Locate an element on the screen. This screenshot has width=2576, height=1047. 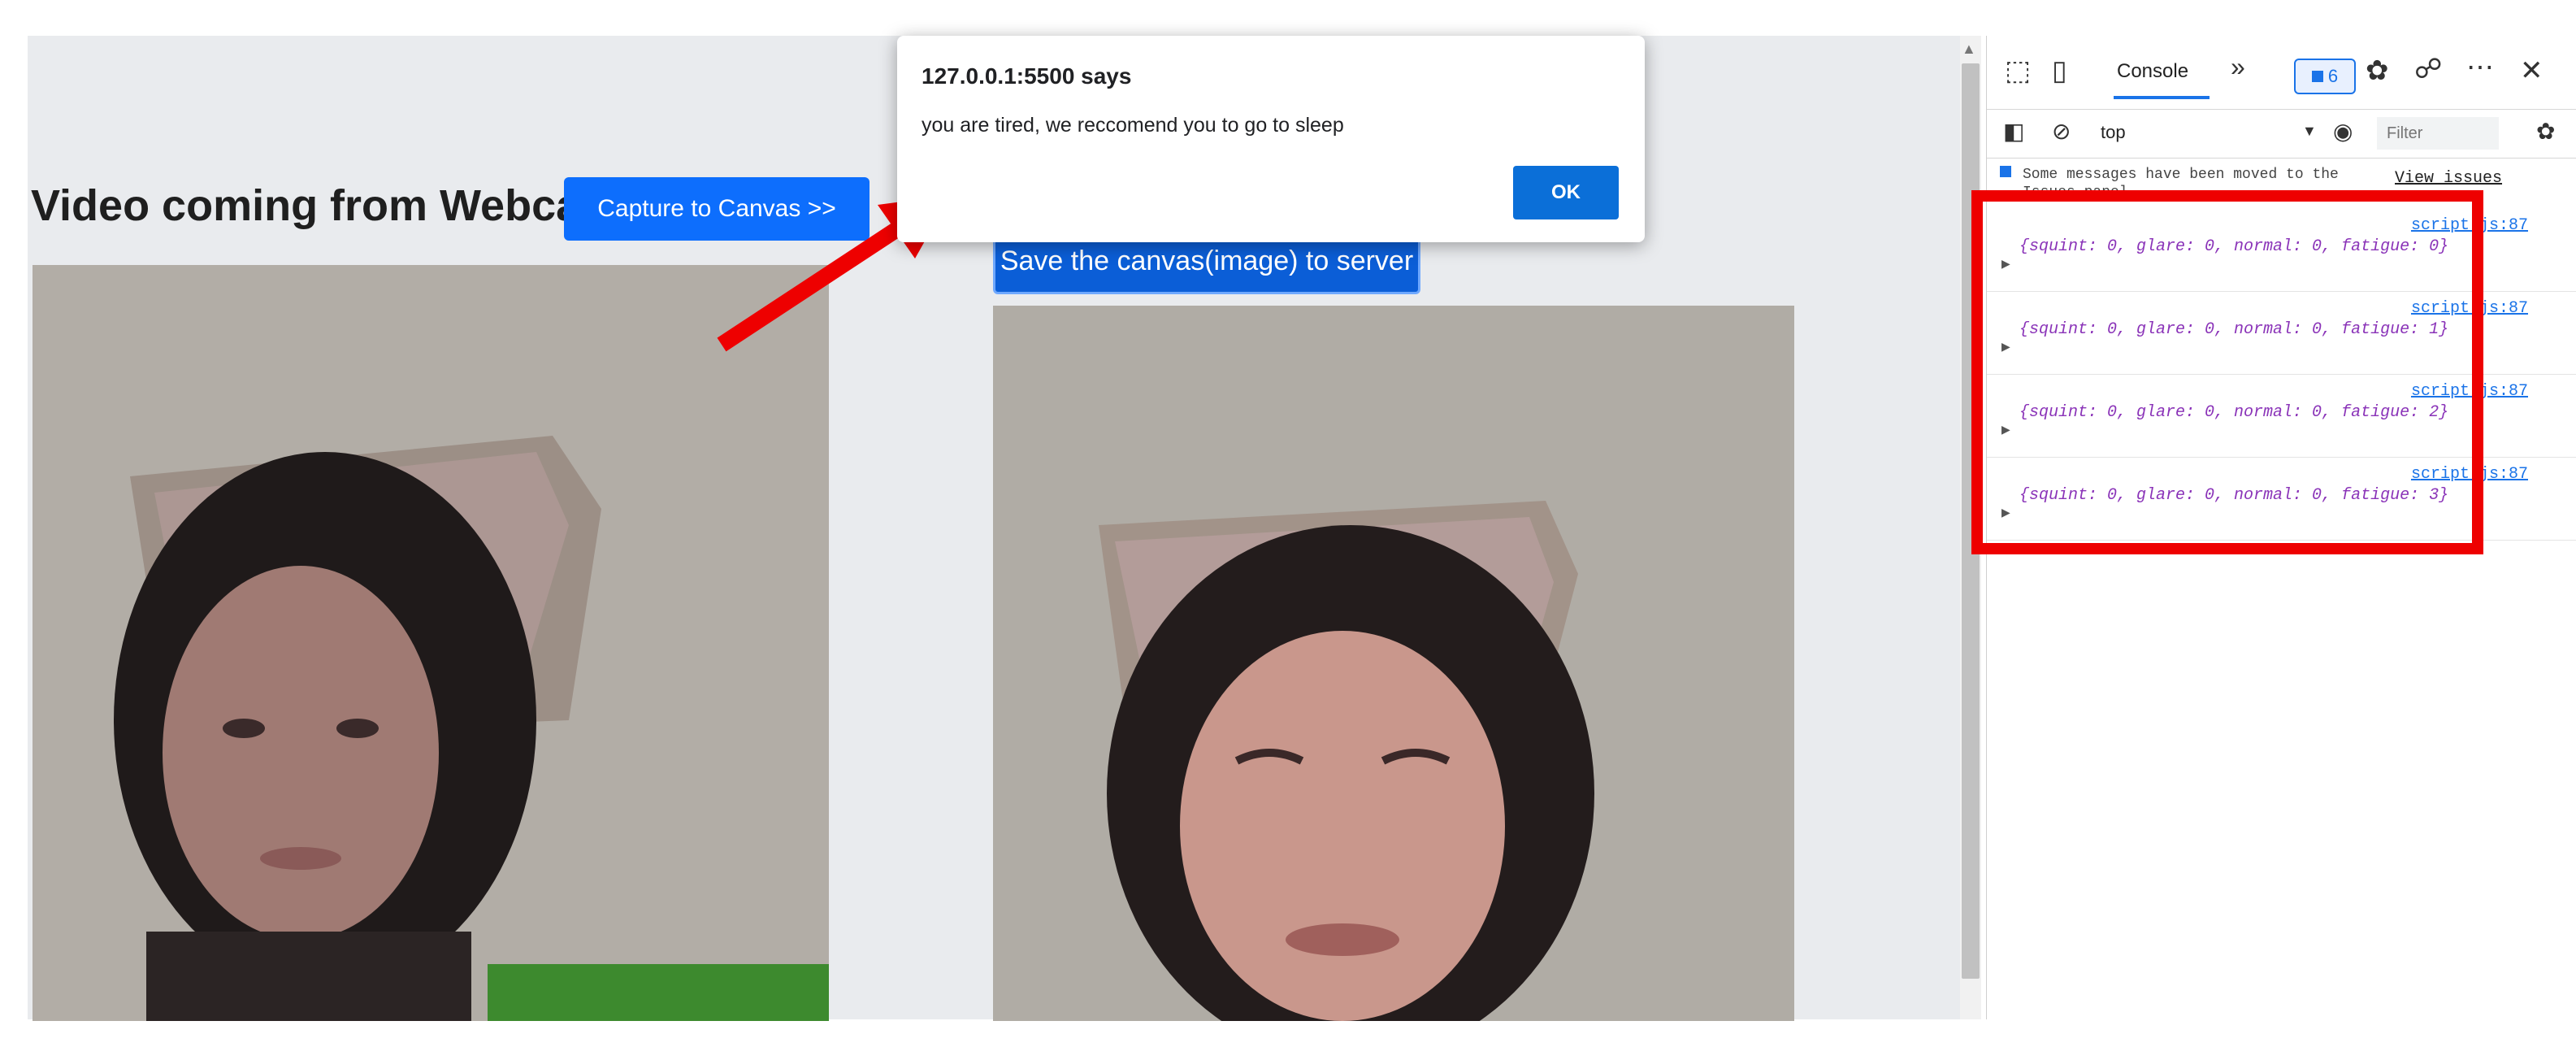
device-toggle-icon: ▯ is located at coordinates (2059, 71).